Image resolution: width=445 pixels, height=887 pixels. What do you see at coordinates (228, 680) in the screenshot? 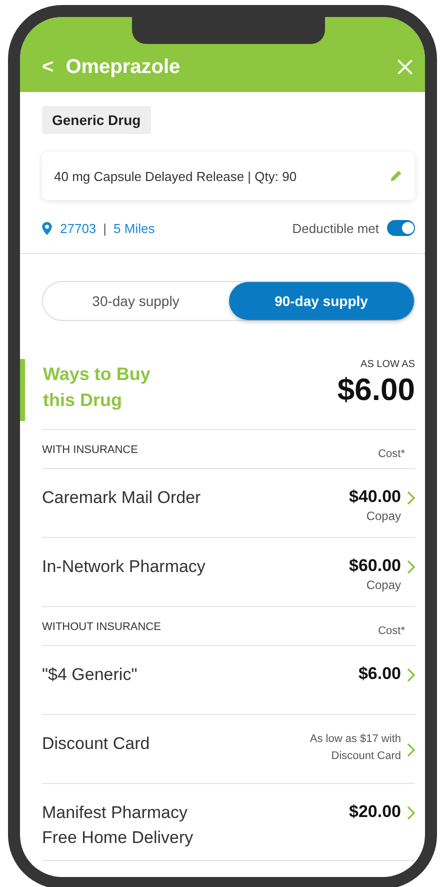
I see `purchase-option-row: "$4 Generic" $6.00` at bounding box center [228, 680].